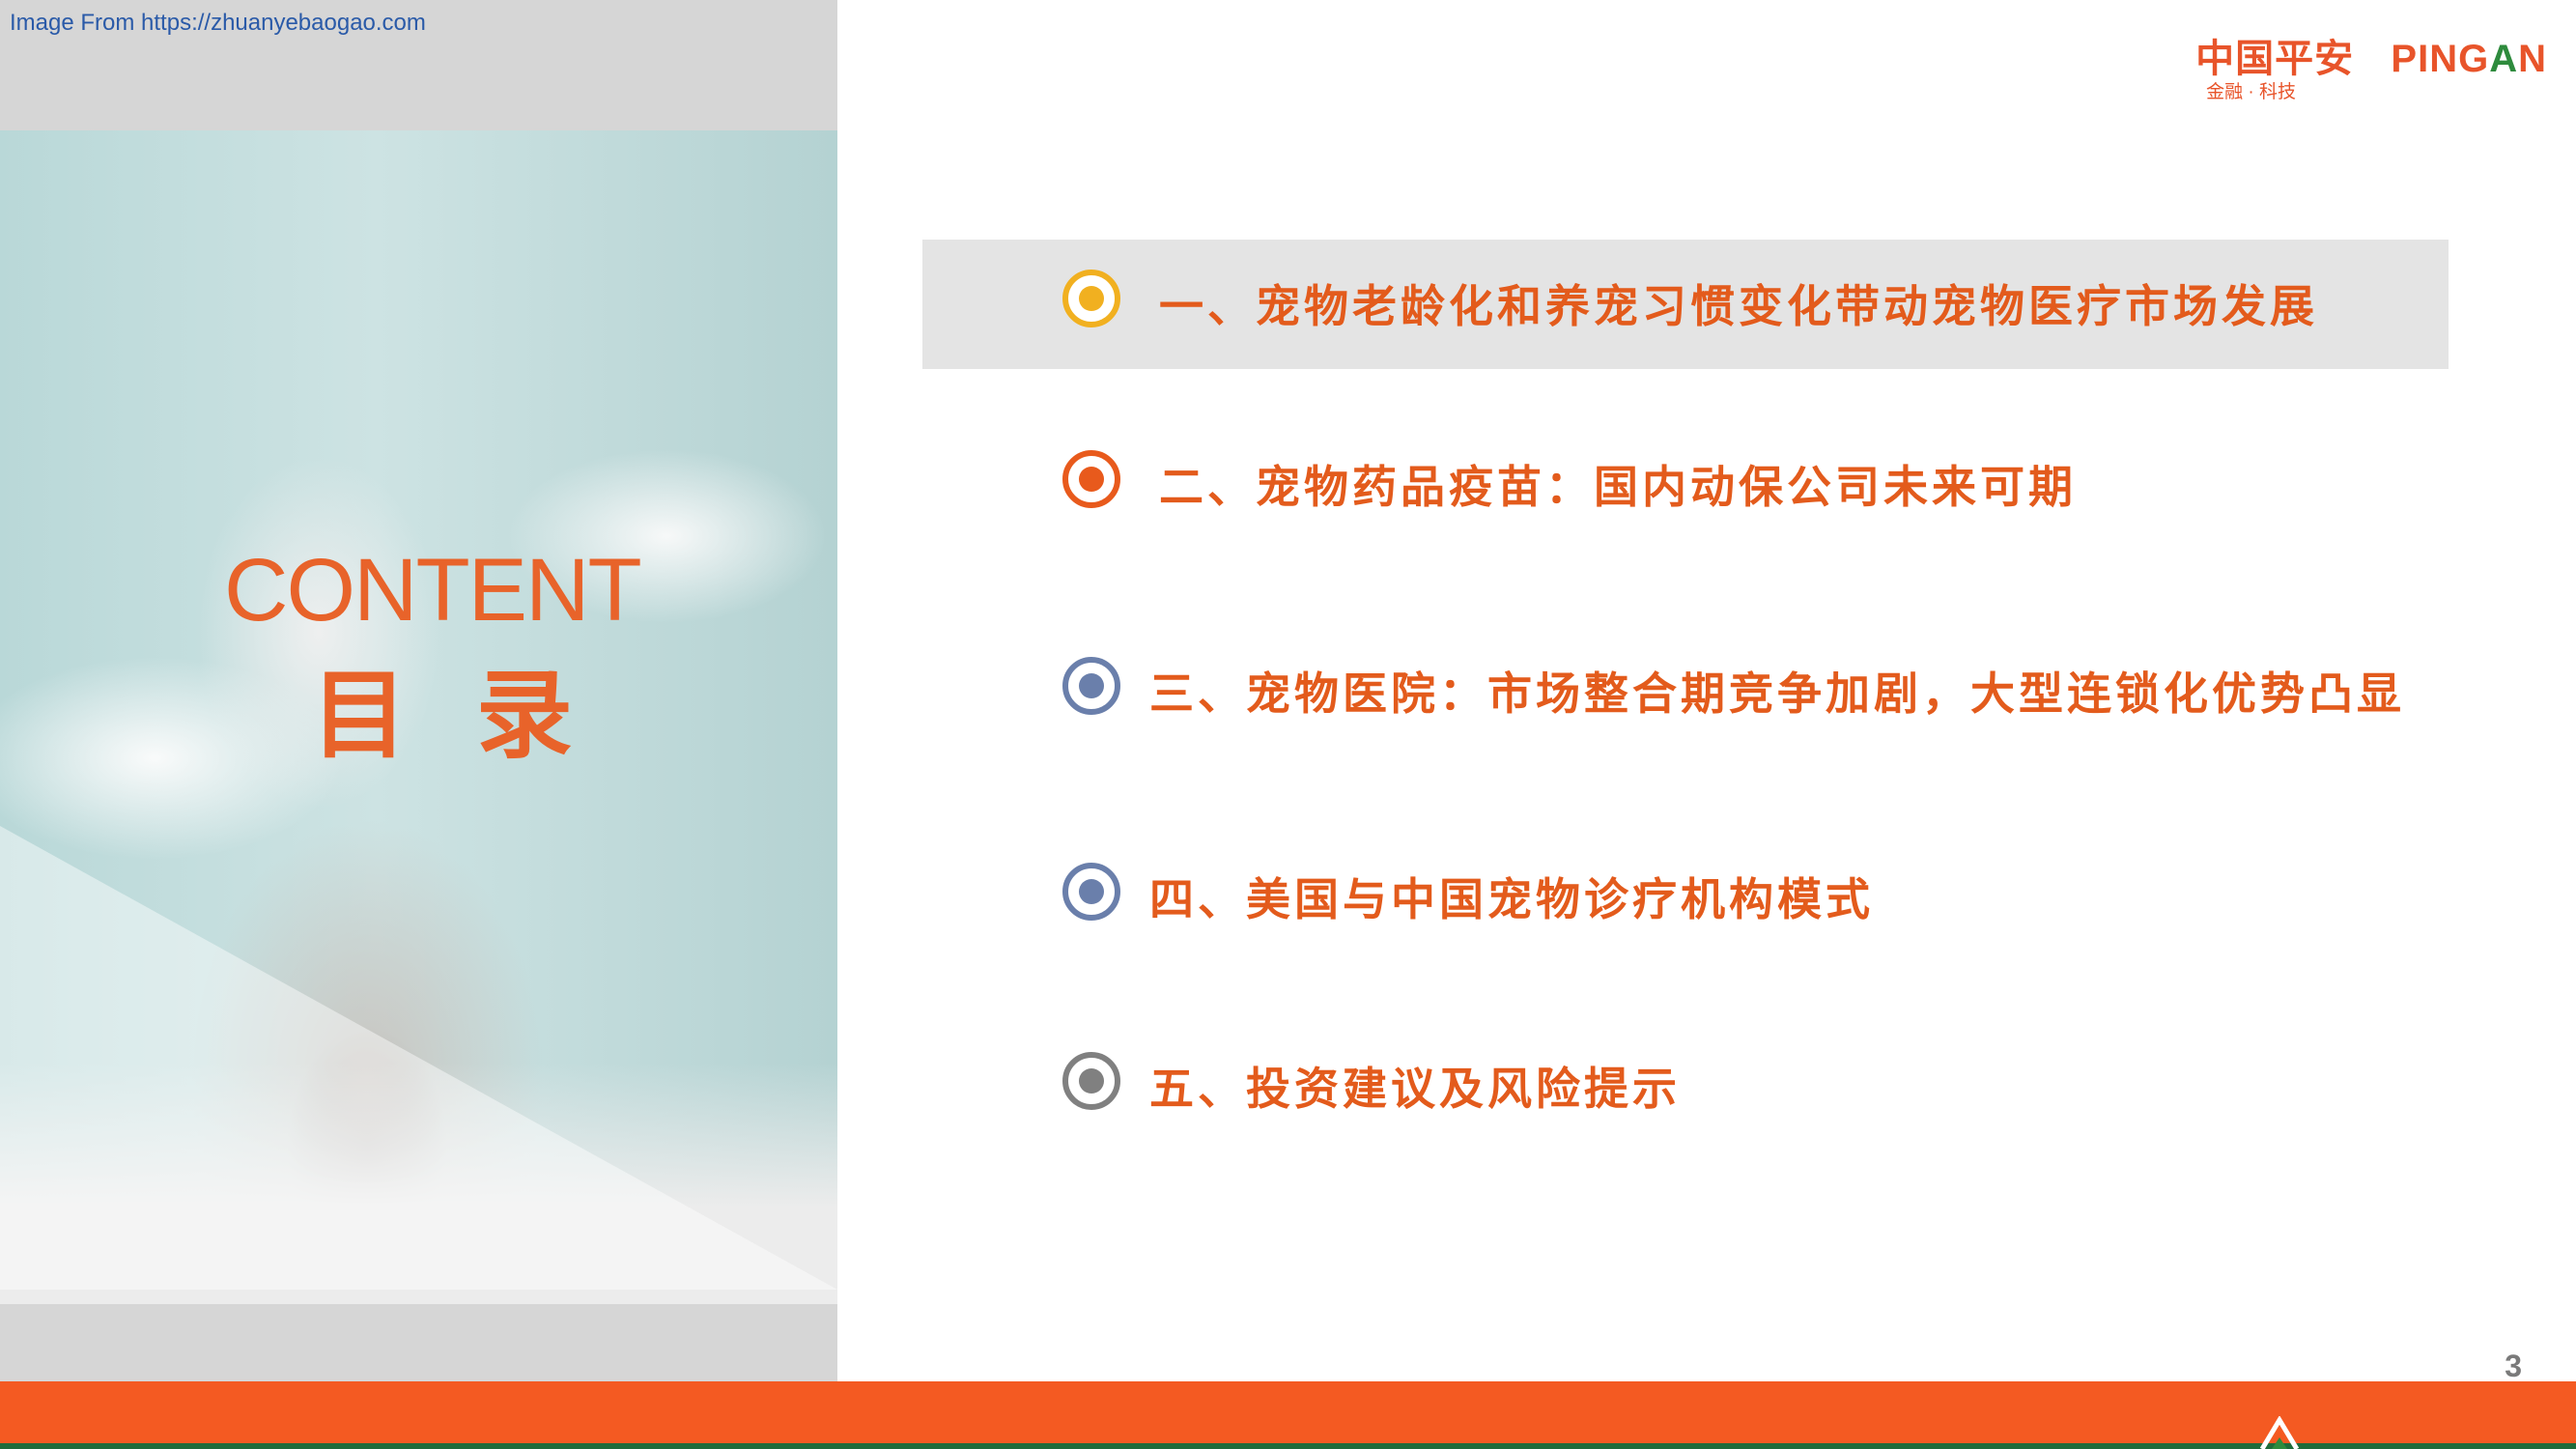 The height and width of the screenshot is (1449, 2576). I want to click on footer-logo-icon, so click(2279, 1432).